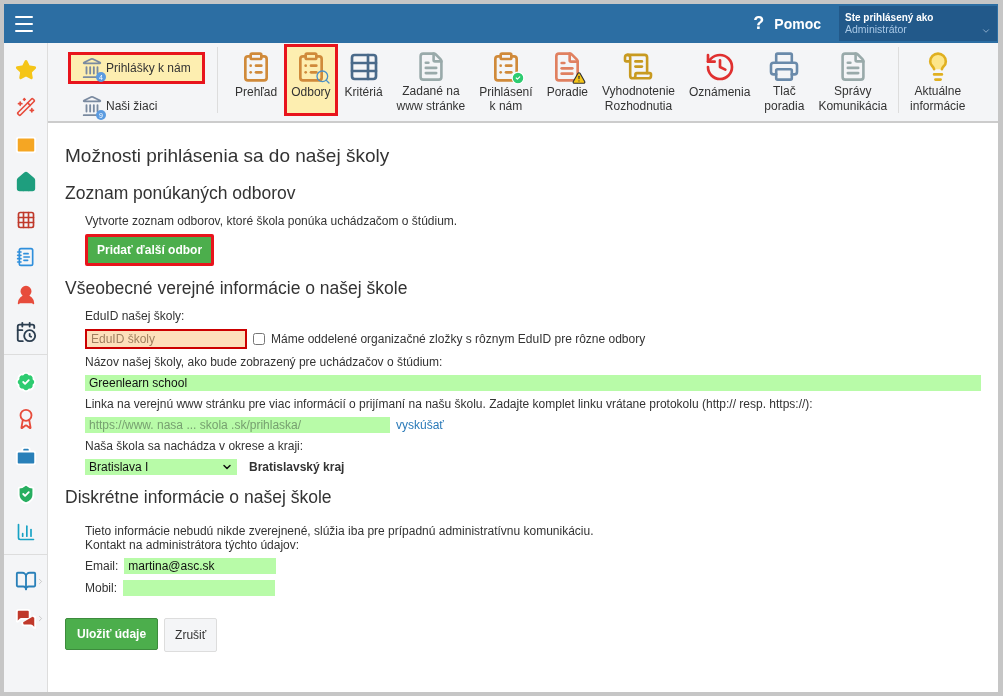 The width and height of the screenshot is (1003, 696). What do you see at coordinates (101, 588) in the screenshot?
I see `field-label: Mobil:` at bounding box center [101, 588].